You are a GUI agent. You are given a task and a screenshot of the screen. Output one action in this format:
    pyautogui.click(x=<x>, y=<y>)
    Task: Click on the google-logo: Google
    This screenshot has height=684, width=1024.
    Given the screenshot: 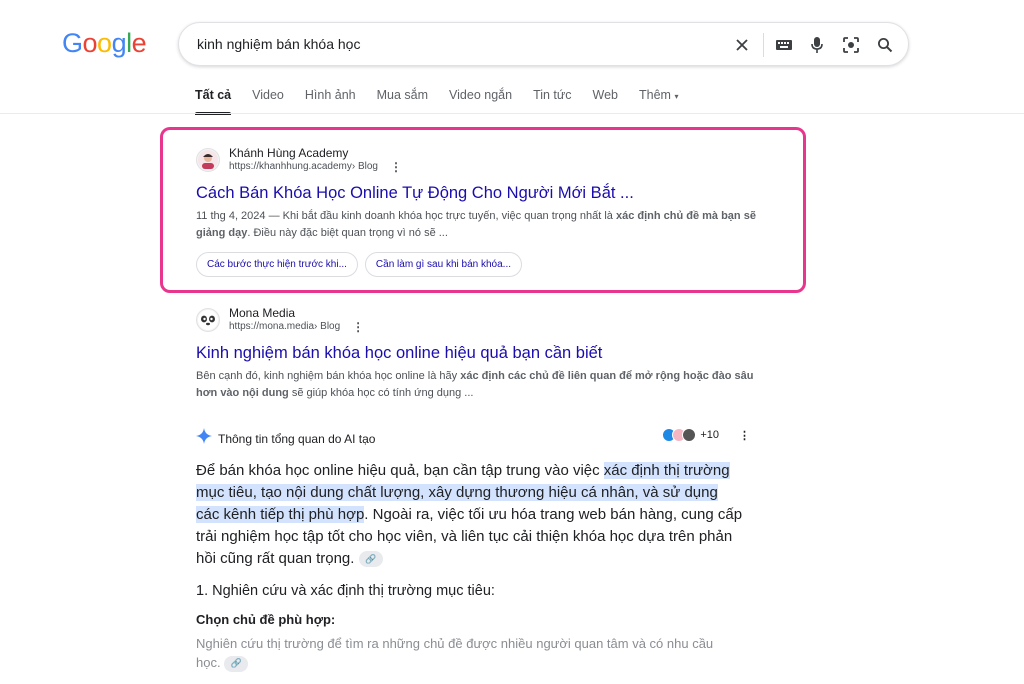 What is the action you would take?
    pyautogui.click(x=104, y=43)
    